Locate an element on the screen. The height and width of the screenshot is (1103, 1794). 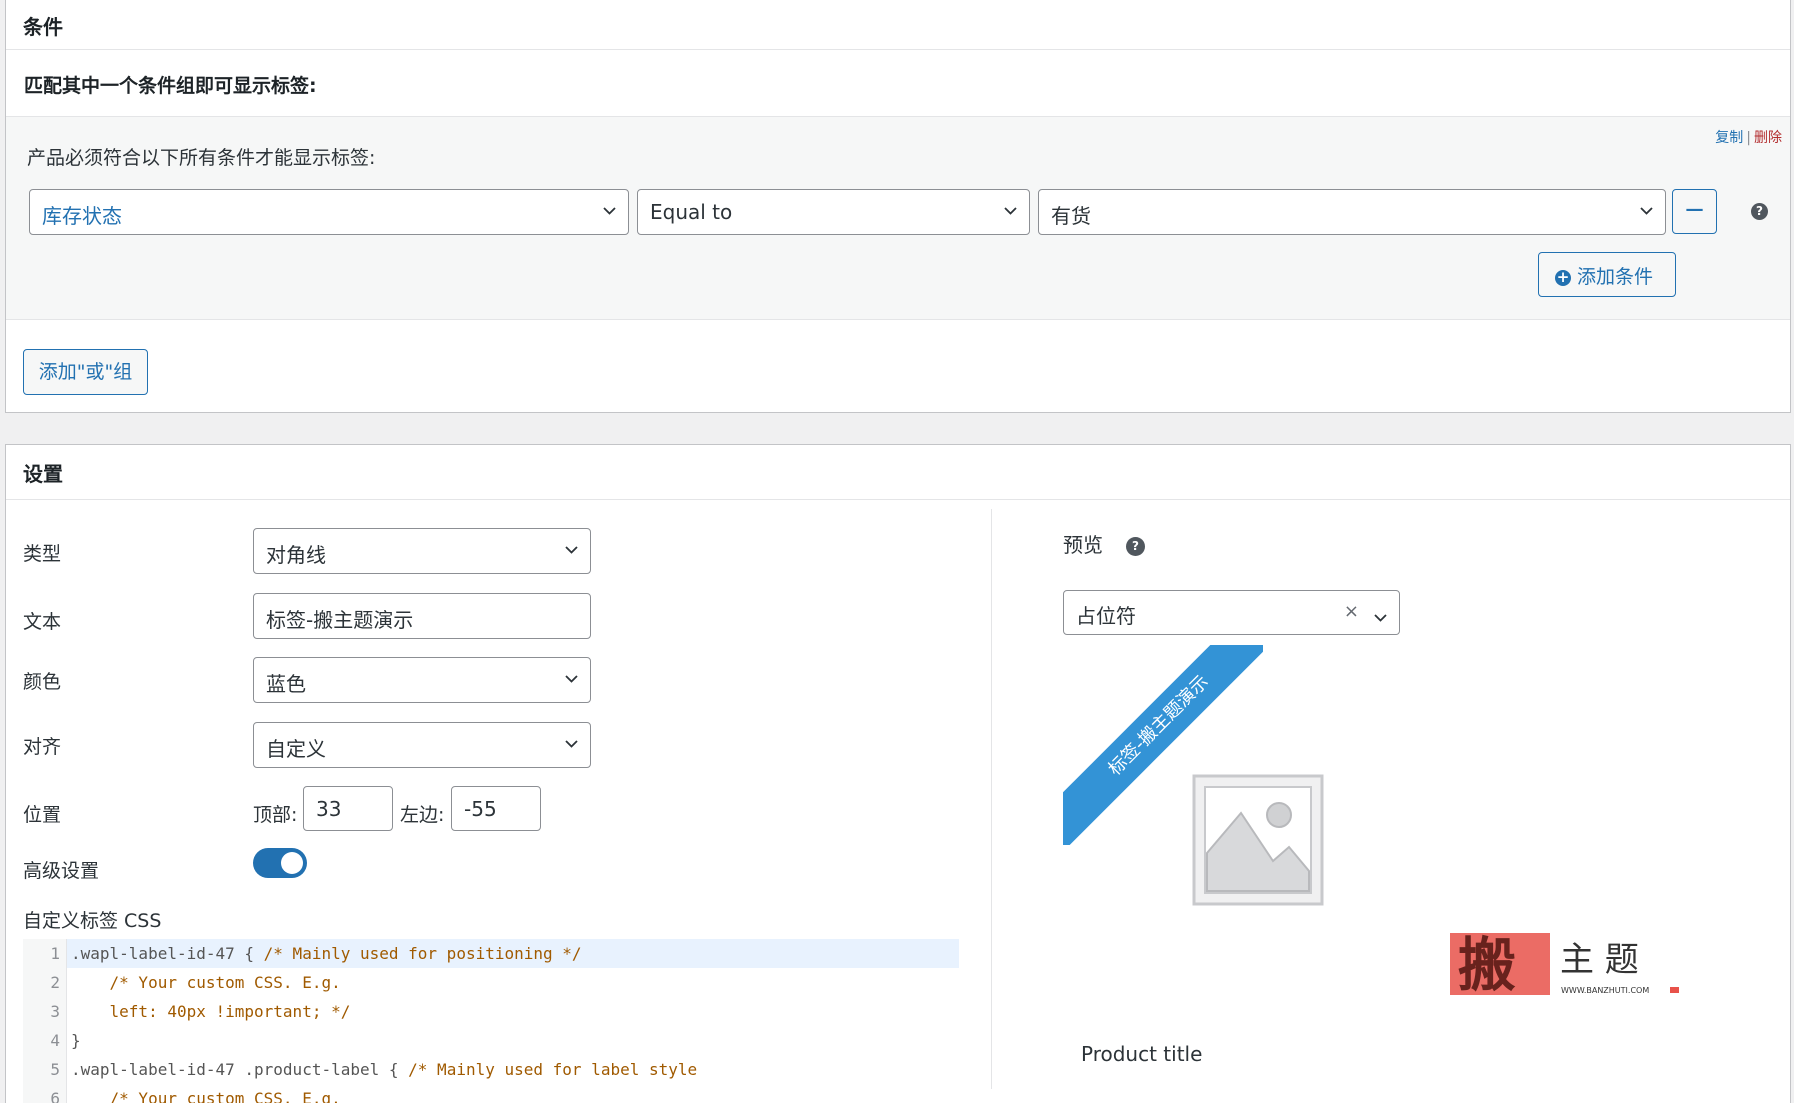
condition-operator-value: Equal to is located at coordinates (691, 212).